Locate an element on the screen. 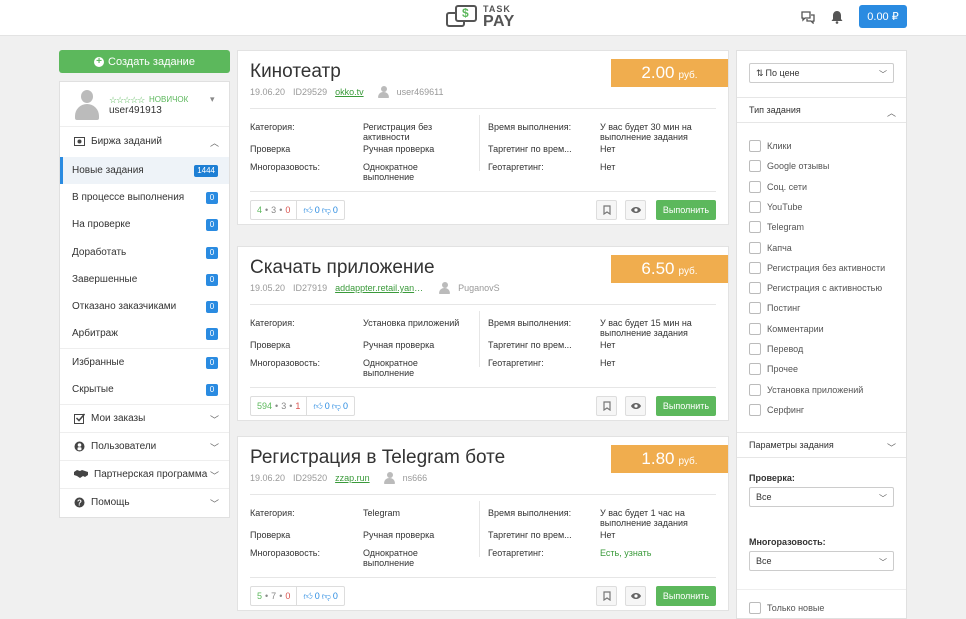 The image size is (966, 619). type-filter-checkbox: Соц. сети is located at coordinates (778, 187).